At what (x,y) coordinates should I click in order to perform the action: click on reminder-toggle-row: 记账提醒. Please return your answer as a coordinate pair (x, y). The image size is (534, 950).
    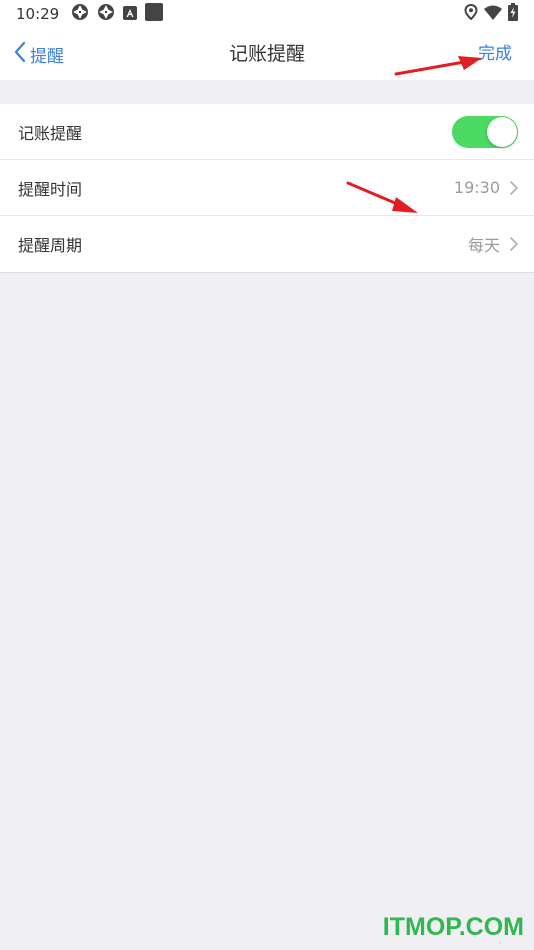
    Looking at the image, I should click on (267, 132).